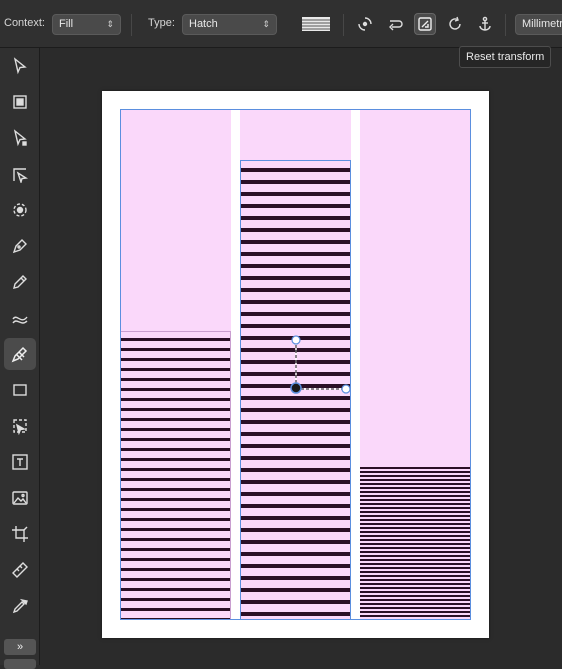 Image resolution: width=562 pixels, height=669 pixels. I want to click on units-value: Millimetres, so click(542, 24).